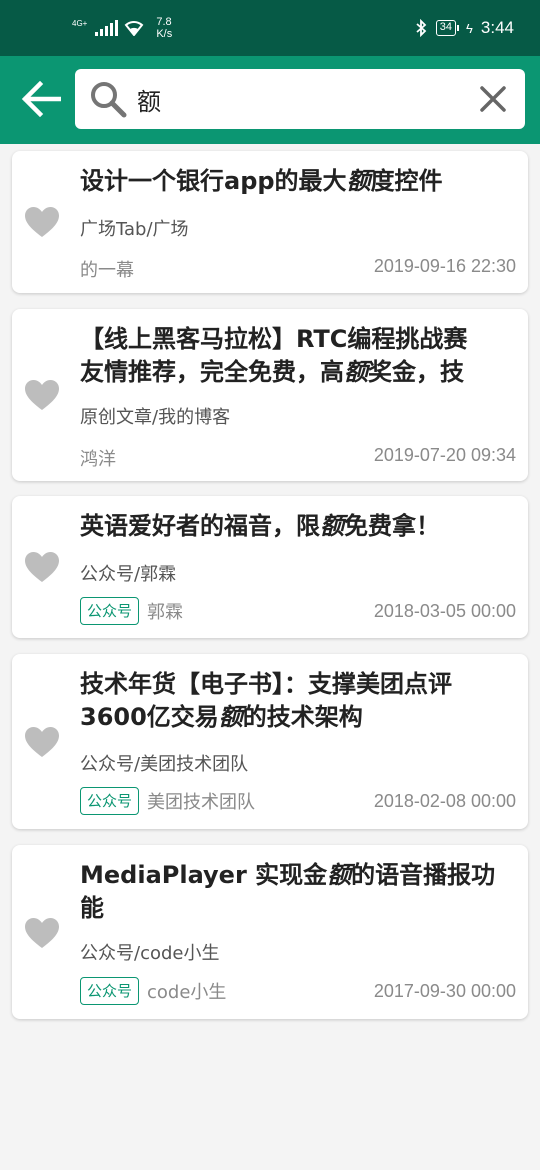  I want to click on title-text: 奖金，技, so click(416, 372).